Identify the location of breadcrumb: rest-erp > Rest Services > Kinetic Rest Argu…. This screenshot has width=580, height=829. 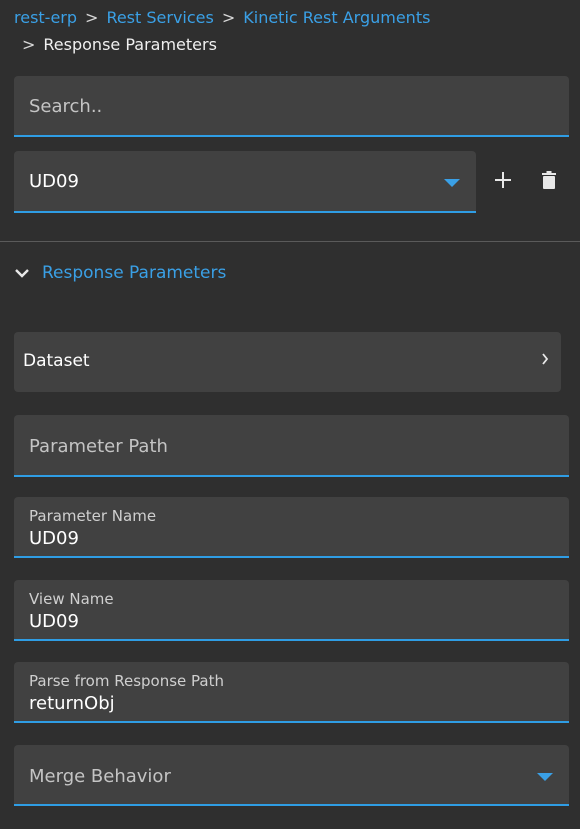
(222, 31).